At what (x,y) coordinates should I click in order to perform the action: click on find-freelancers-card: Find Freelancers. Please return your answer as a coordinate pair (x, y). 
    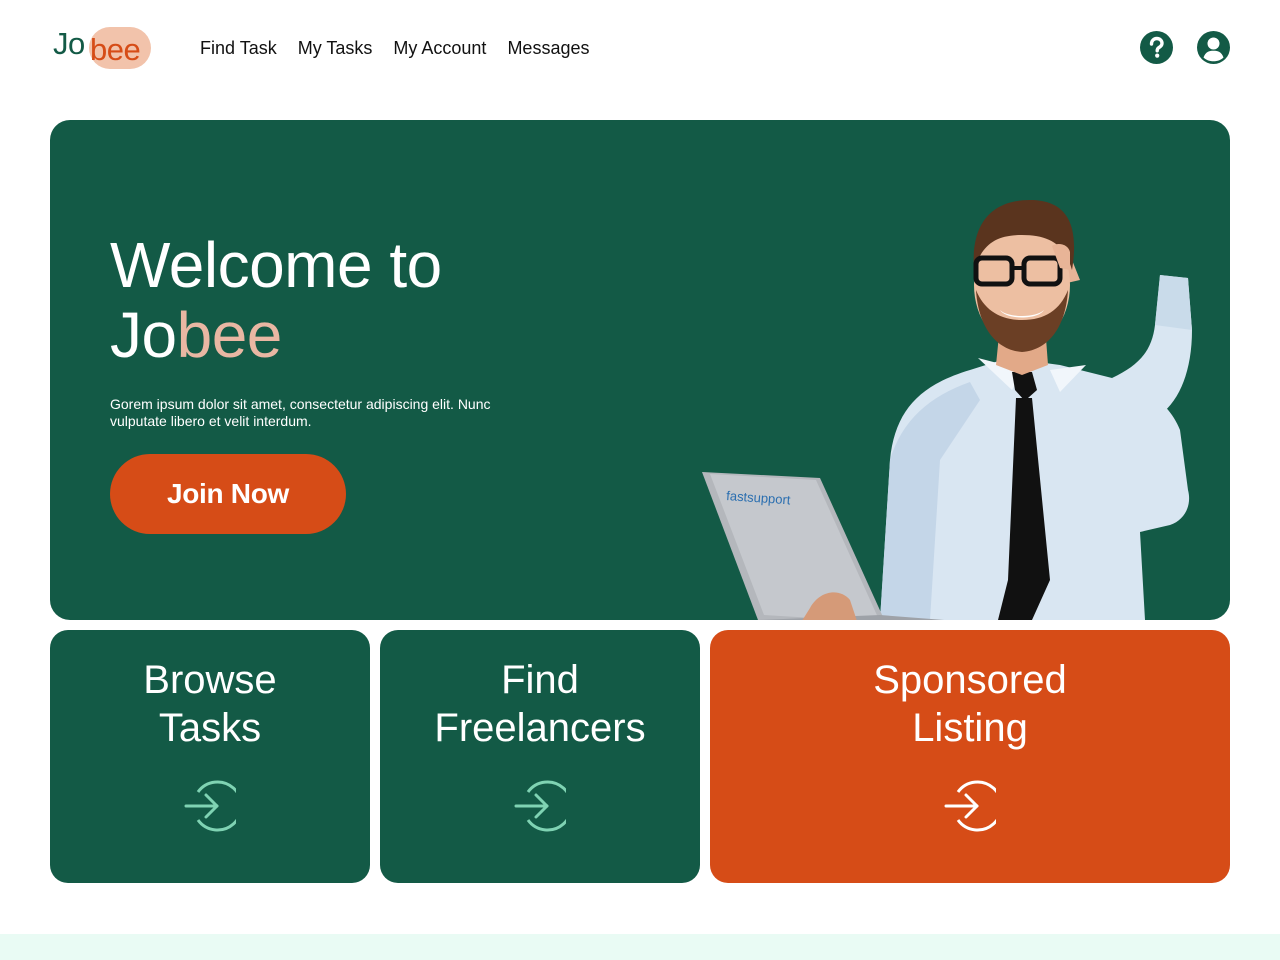
    Looking at the image, I should click on (540, 756).